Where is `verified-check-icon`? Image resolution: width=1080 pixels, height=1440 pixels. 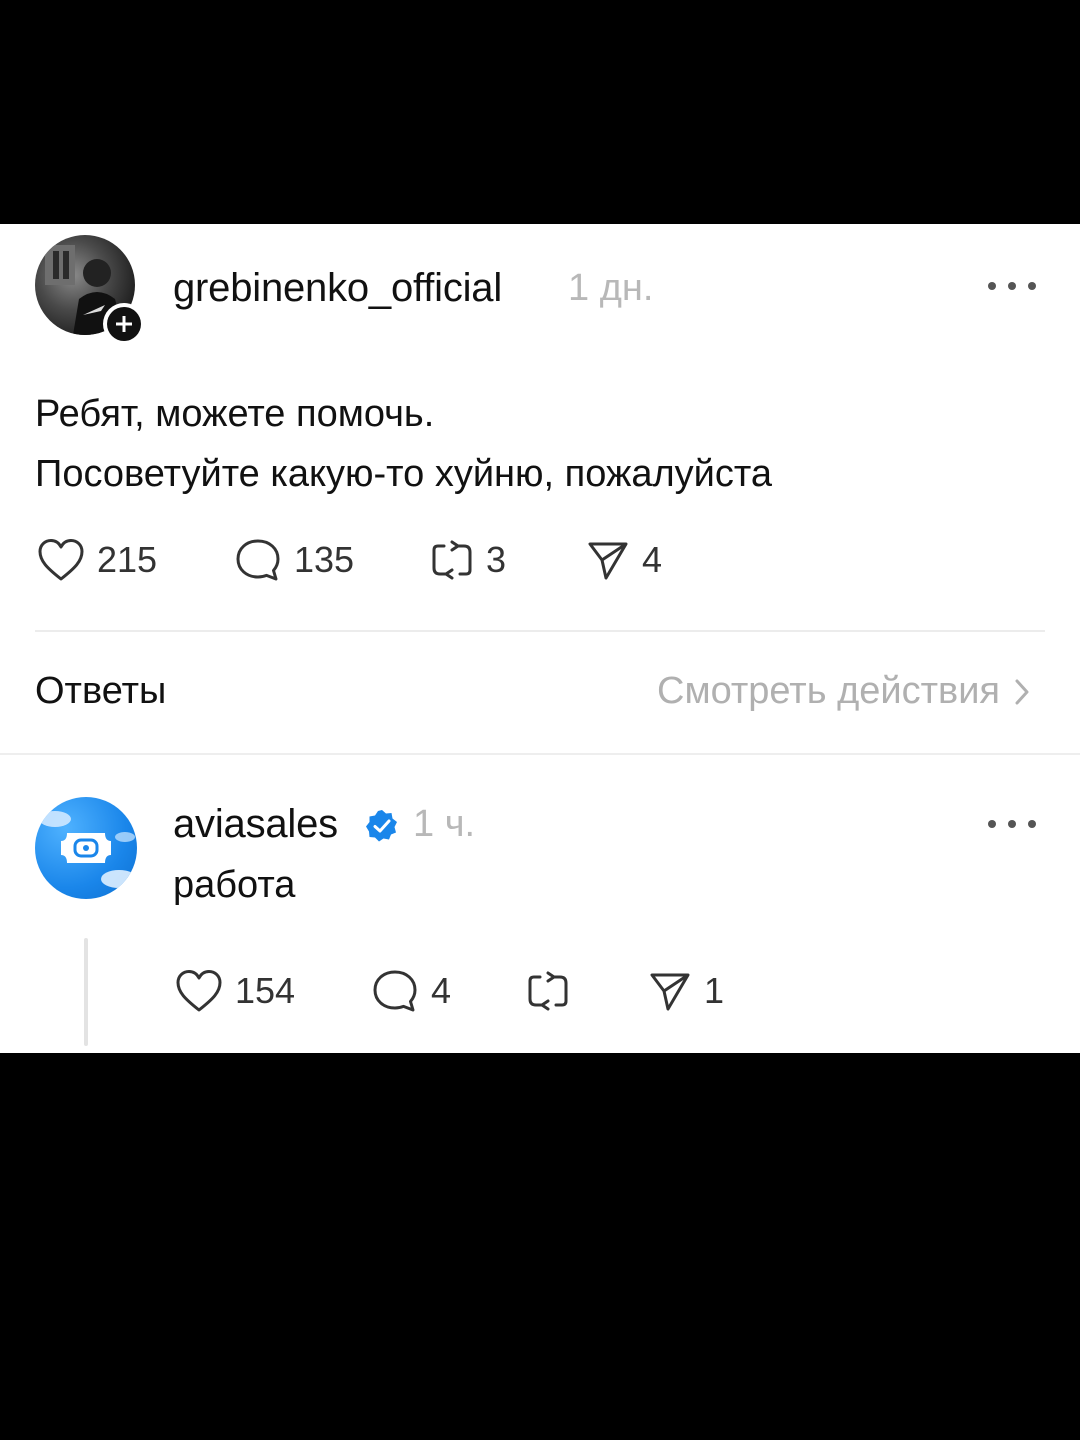 verified-check-icon is located at coordinates (381, 826).